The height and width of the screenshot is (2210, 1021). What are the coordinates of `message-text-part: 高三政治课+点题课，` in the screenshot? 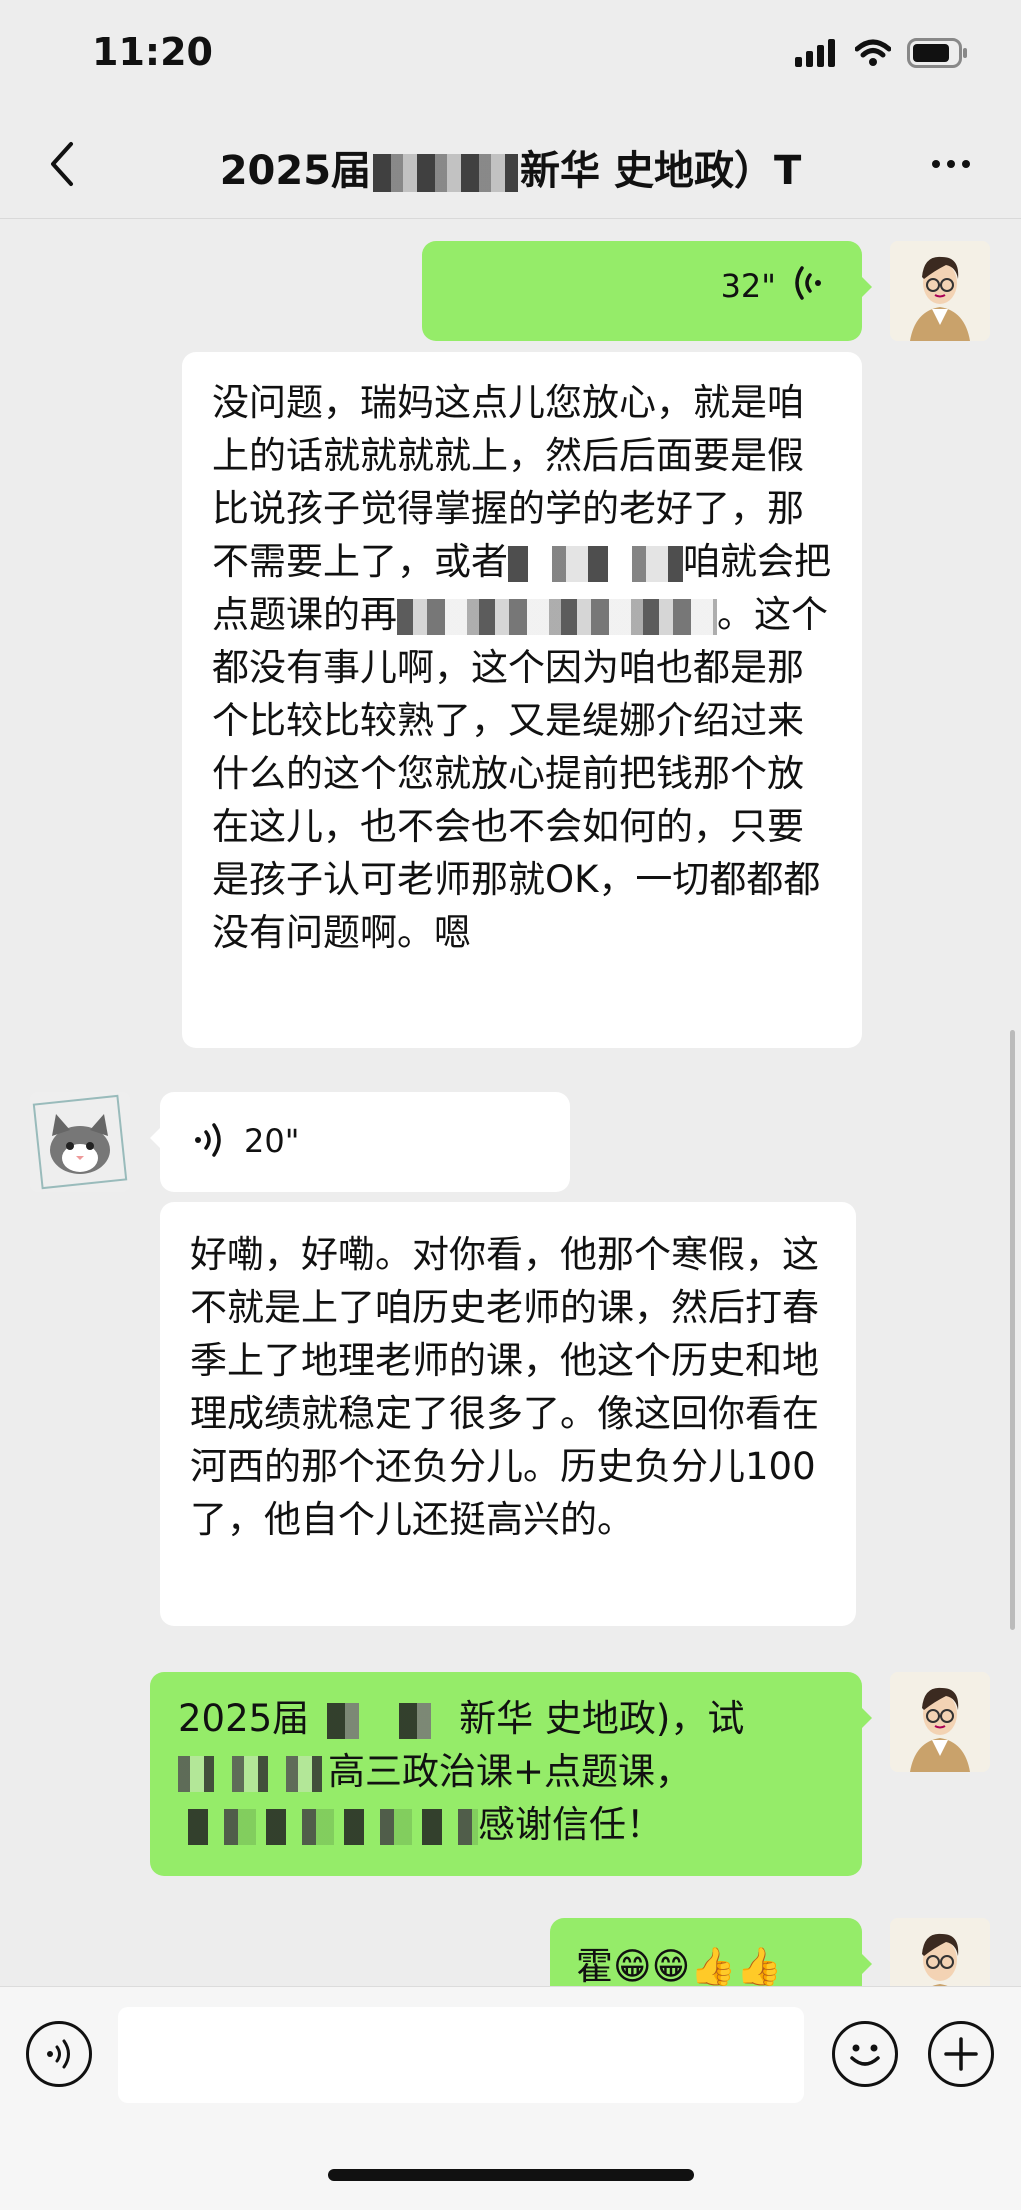 It's located at (510, 1771).